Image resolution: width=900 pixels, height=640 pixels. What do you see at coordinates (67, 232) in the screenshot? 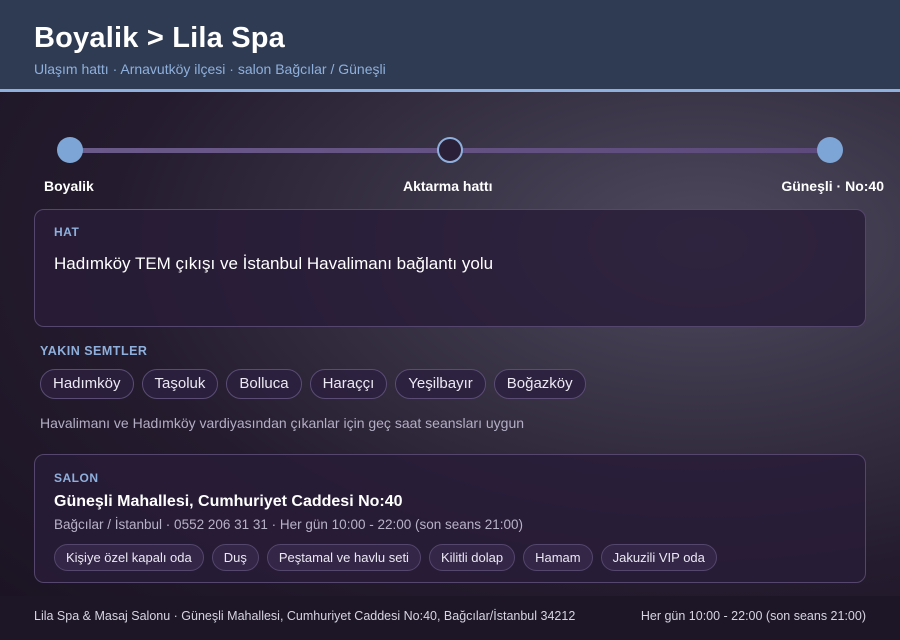
I see `line-card-label: HAT` at bounding box center [67, 232].